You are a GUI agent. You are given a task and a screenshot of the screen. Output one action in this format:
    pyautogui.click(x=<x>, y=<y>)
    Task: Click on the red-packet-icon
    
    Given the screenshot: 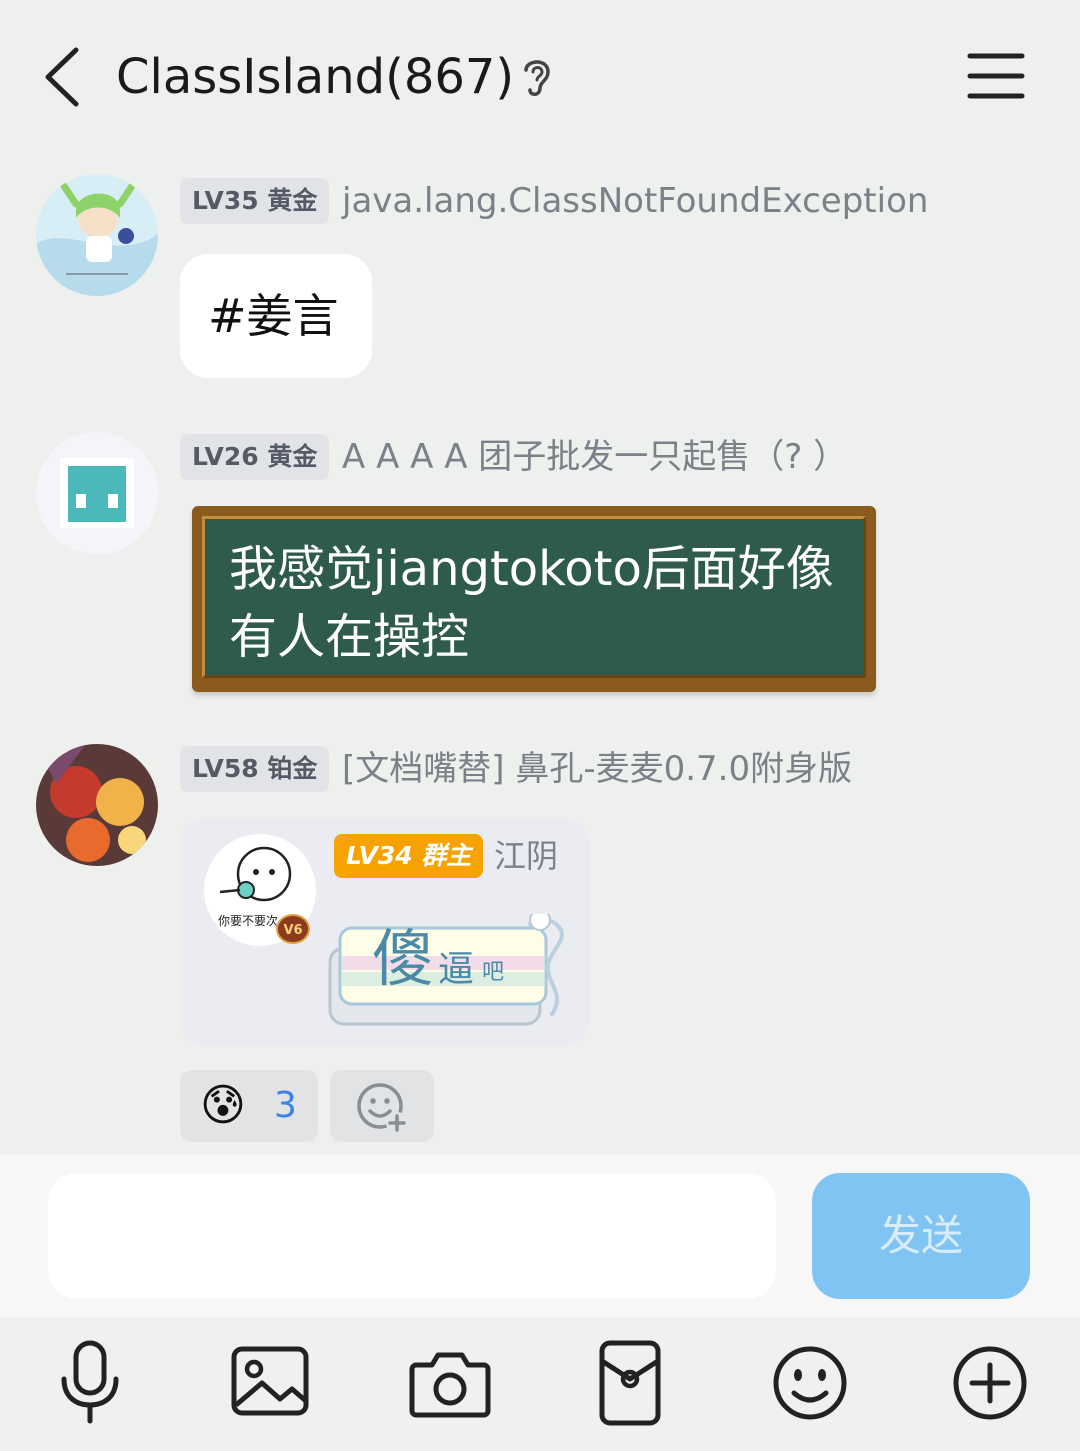 What is the action you would take?
    pyautogui.click(x=630, y=1383)
    